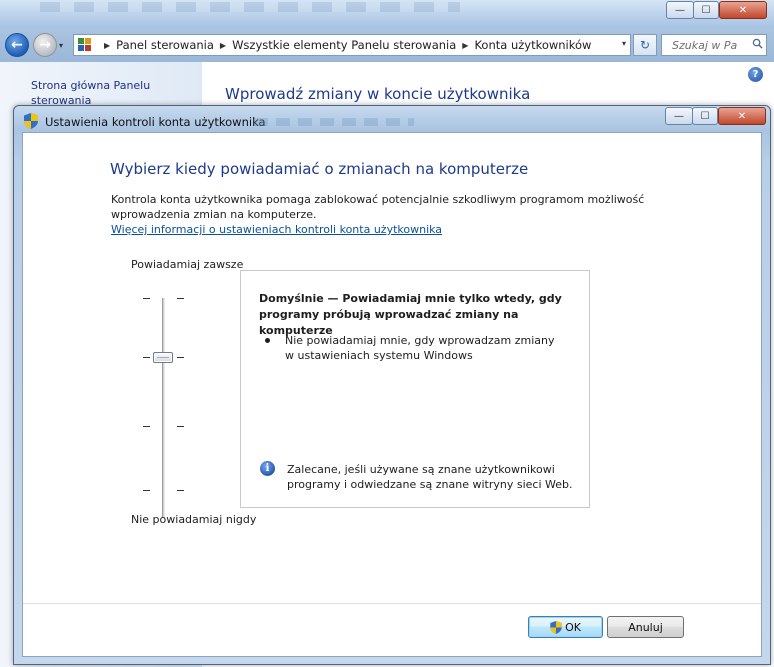  What do you see at coordinates (194, 519) in the screenshot?
I see `slider-bottom-label: Nie powiadamiaj nigdy` at bounding box center [194, 519].